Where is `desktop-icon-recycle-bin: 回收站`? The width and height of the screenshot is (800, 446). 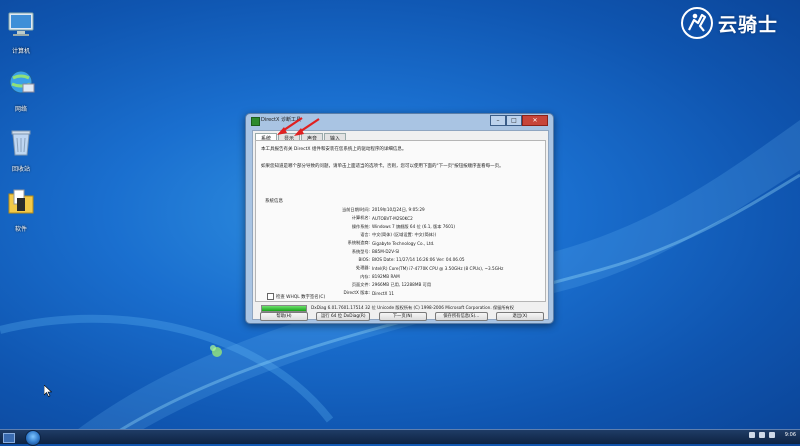
desktop-icon-recycle-bin: 回收站 is located at coordinates (21, 149).